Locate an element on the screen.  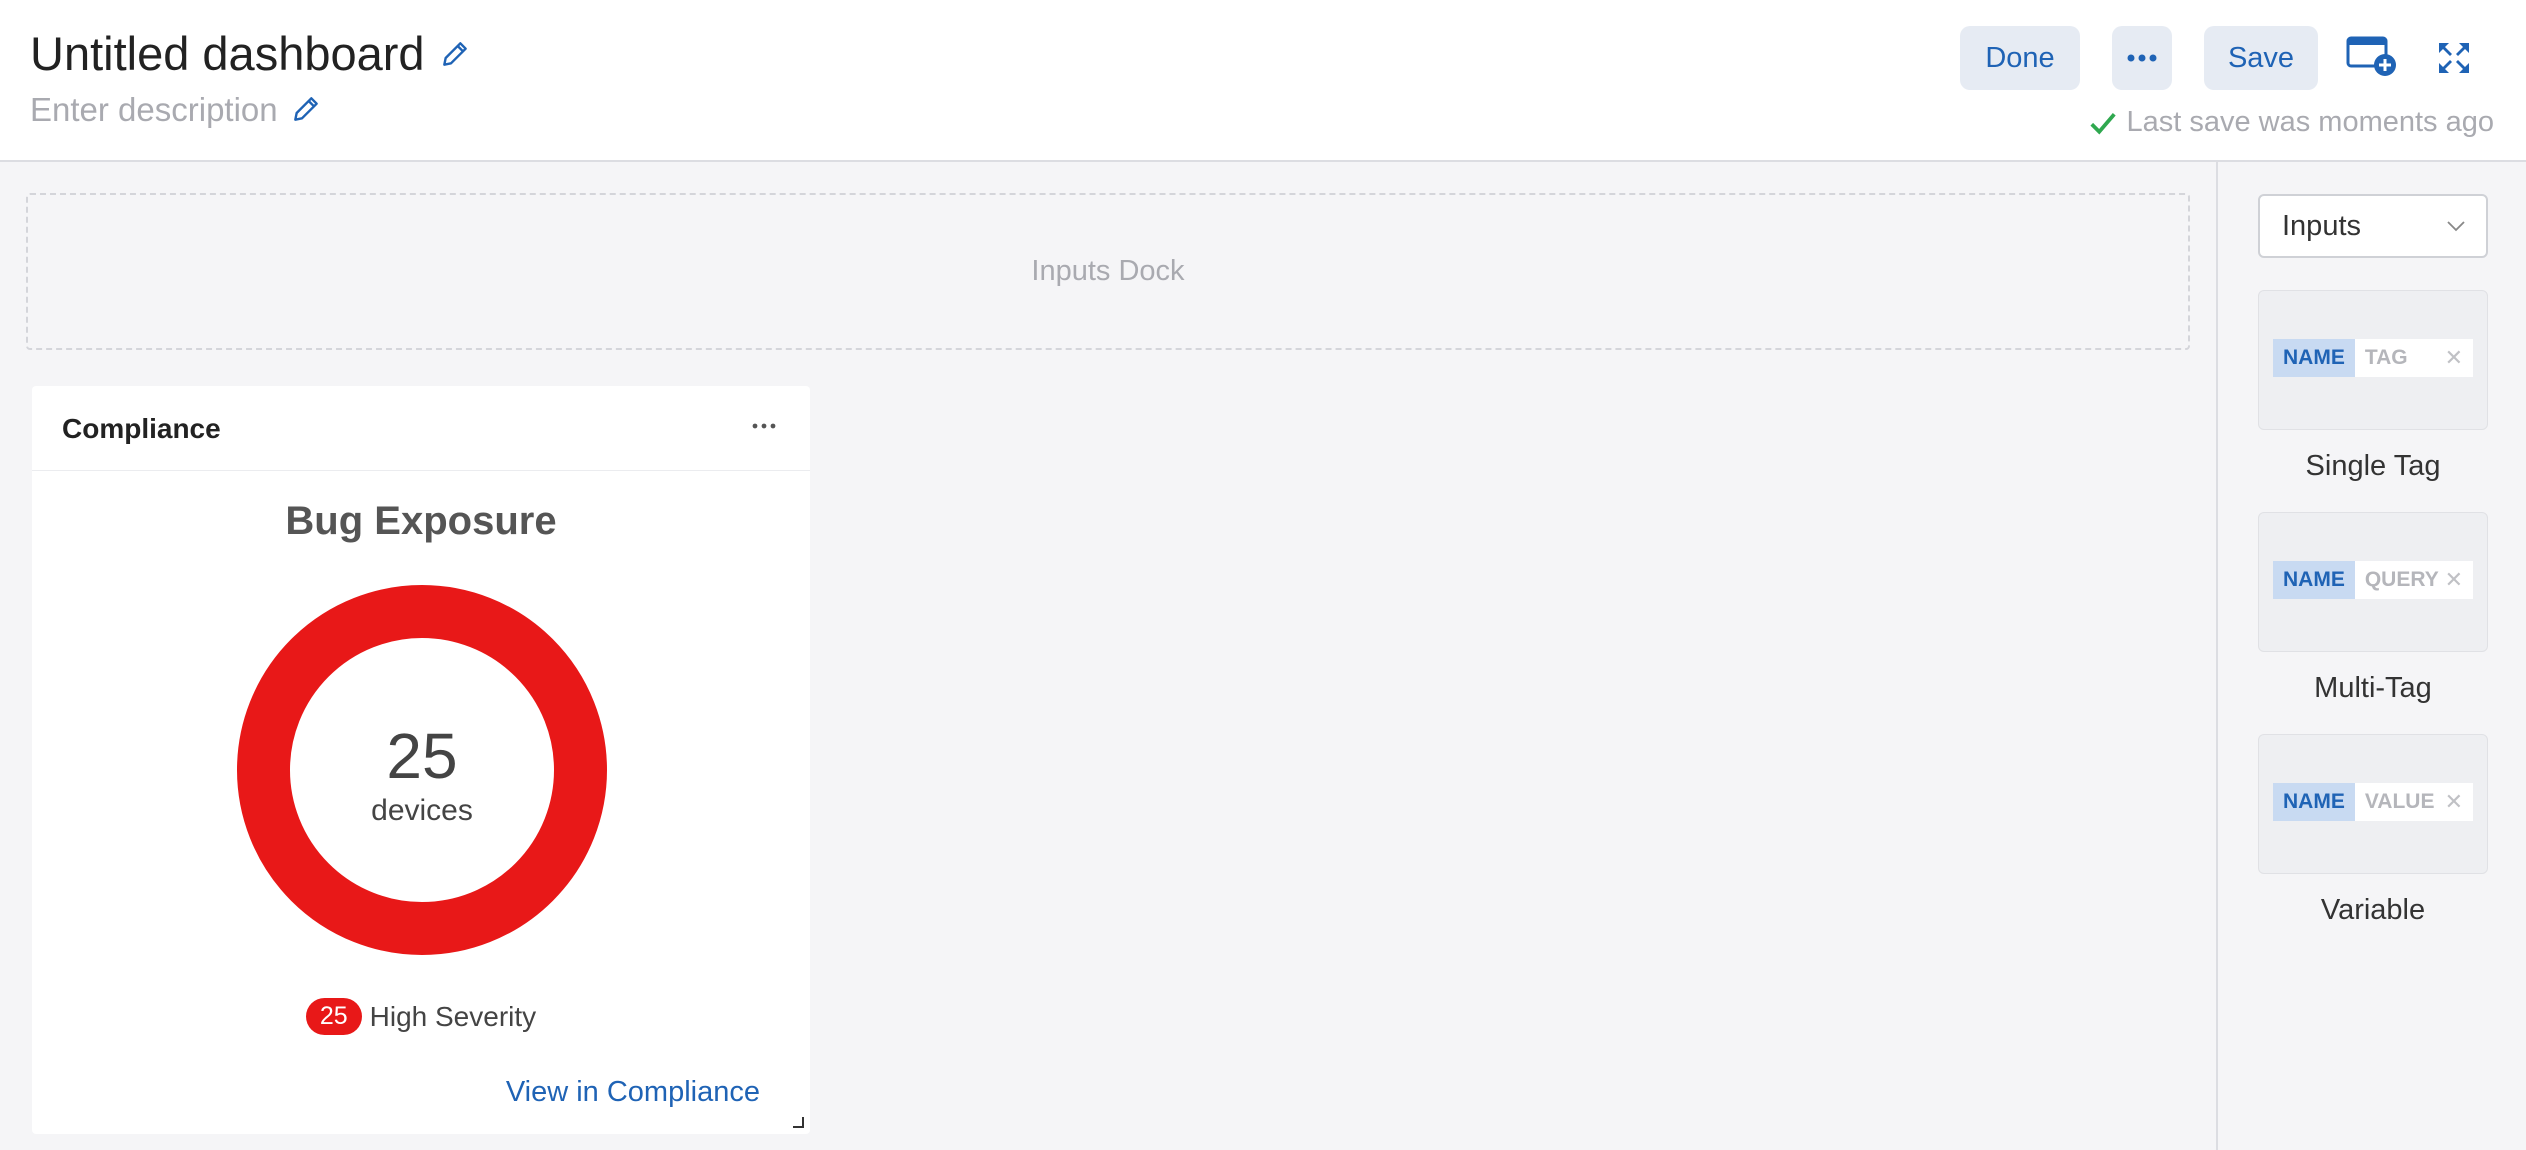
input-tile-variable: NAME VALUE ✕ is located at coordinates (2373, 804).